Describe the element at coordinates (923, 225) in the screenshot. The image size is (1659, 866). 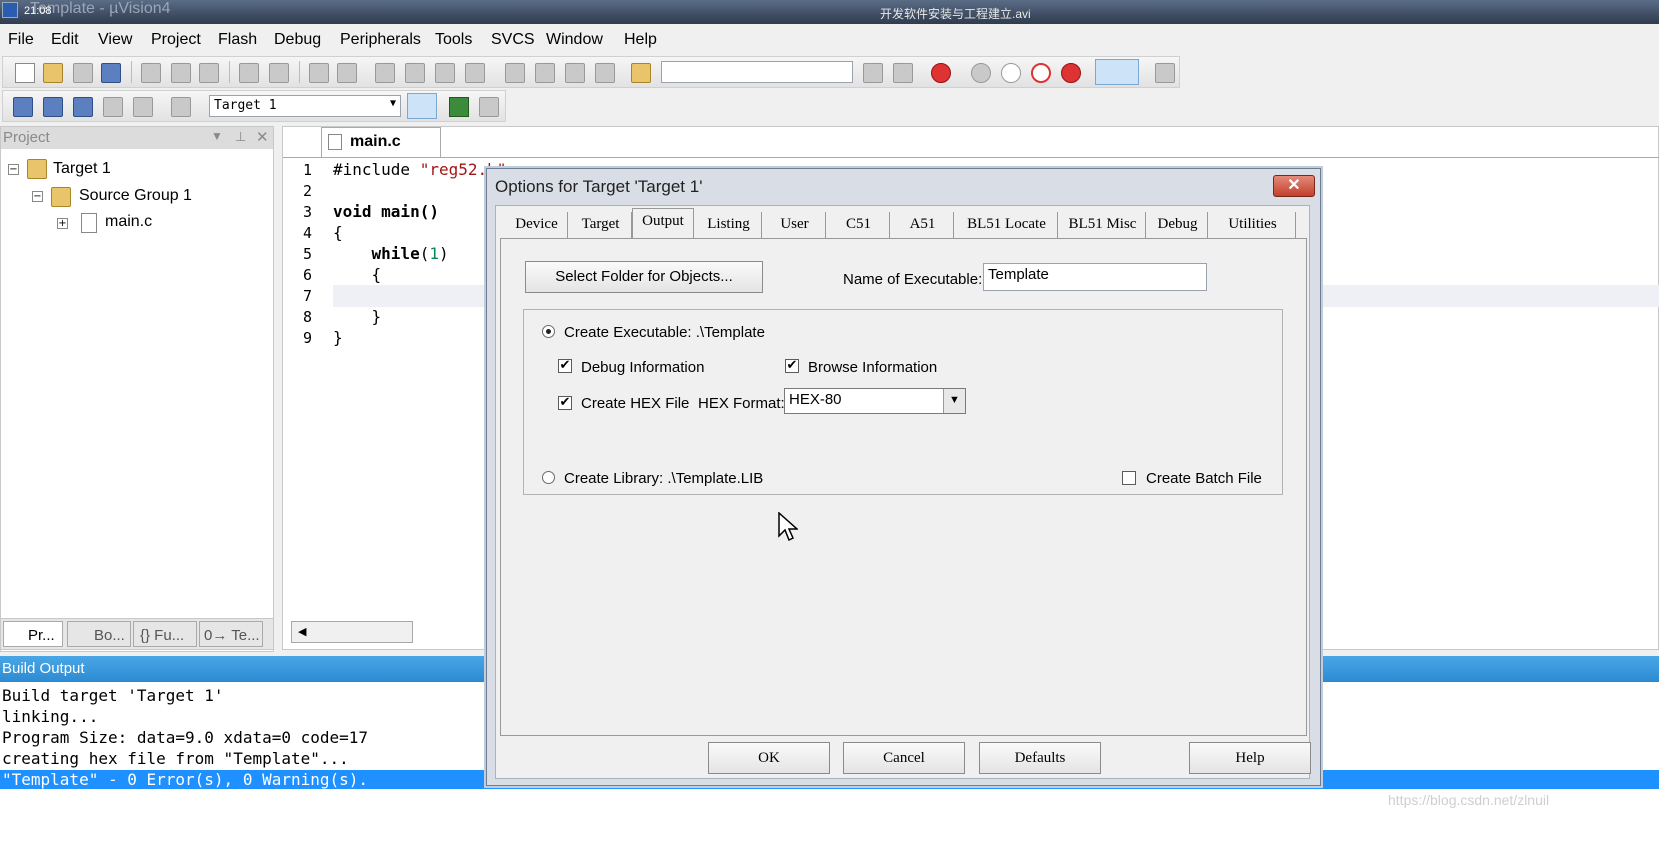
I see `tab-a51: A51` at that location.